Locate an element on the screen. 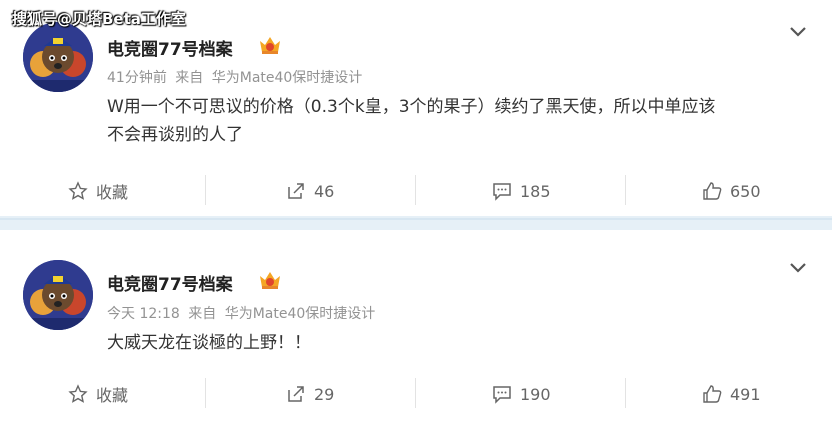 The height and width of the screenshot is (425, 832). post-content: 大威天龙在谈極的上野！！ is located at coordinates (459, 343).